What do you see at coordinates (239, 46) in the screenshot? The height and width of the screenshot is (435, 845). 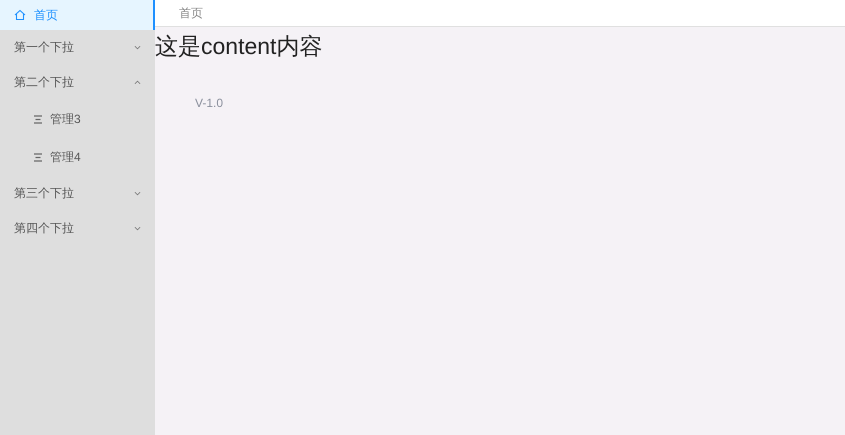 I see `content-heading: 这是content内容` at bounding box center [239, 46].